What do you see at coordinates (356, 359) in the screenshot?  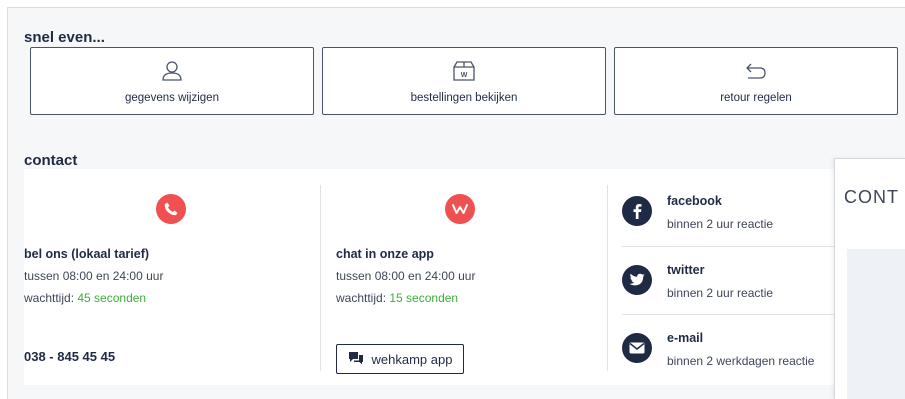 I see `chat-bubbles-icon` at bounding box center [356, 359].